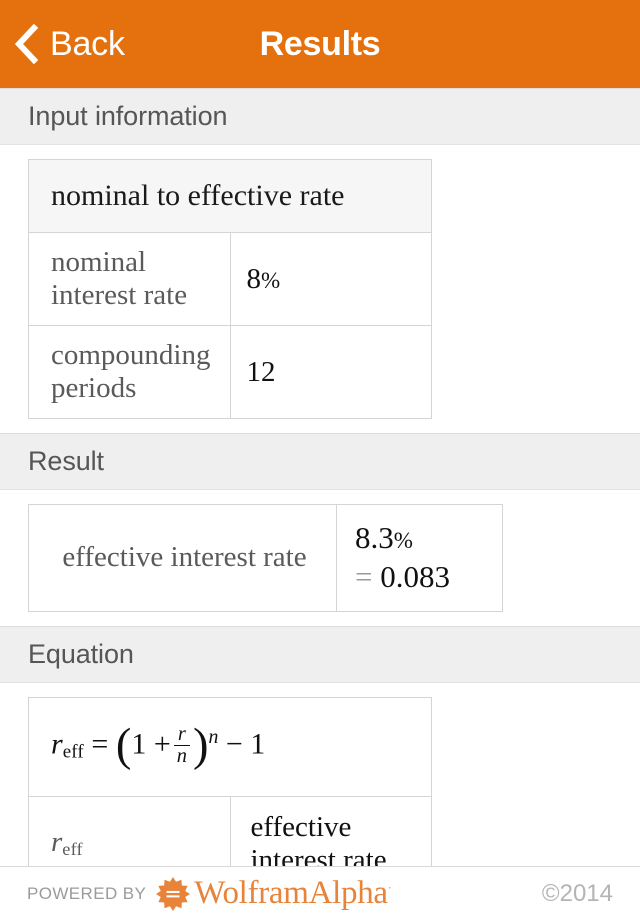 This screenshot has width=640, height=920. I want to click on input-value-compounding-periods: 12, so click(330, 372).